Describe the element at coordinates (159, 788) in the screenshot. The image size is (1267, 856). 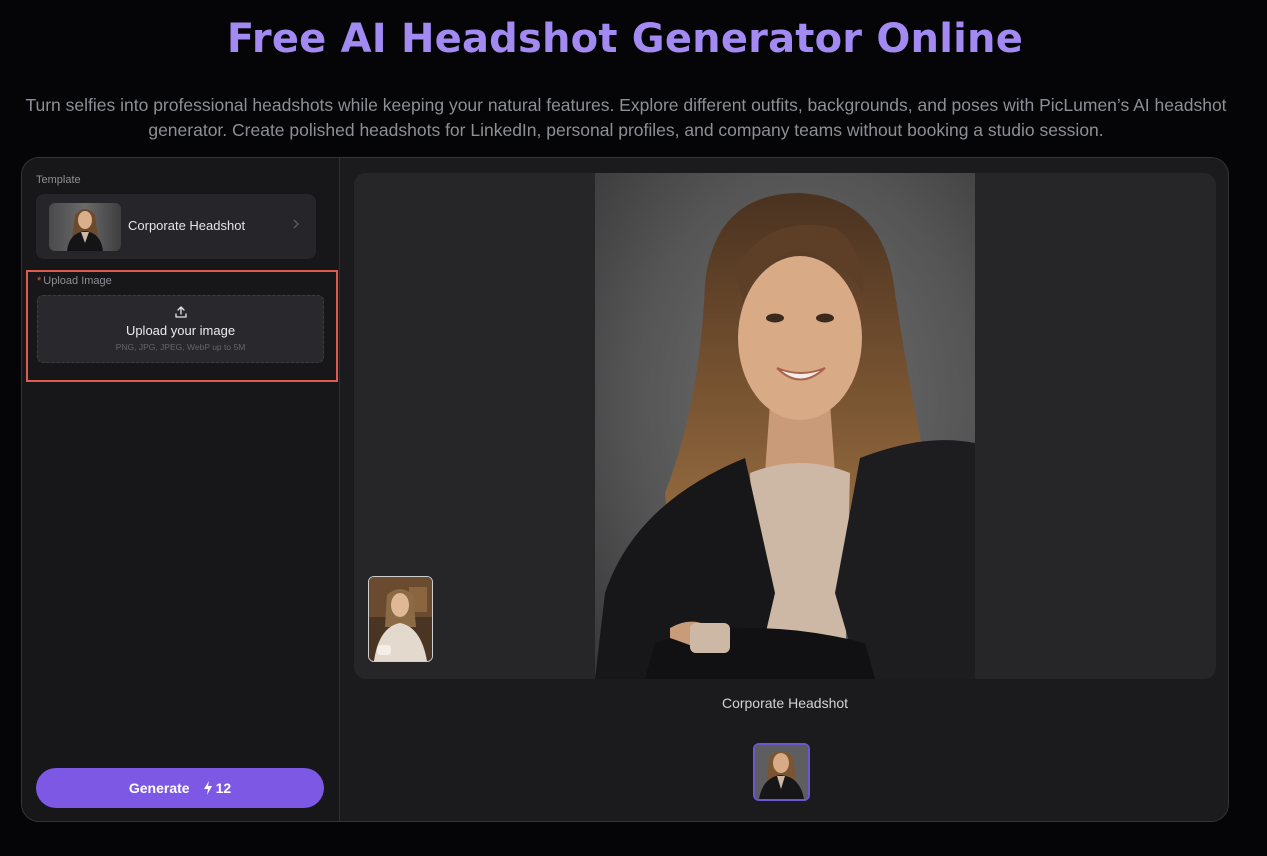
I see `generate-label: Generate` at that location.